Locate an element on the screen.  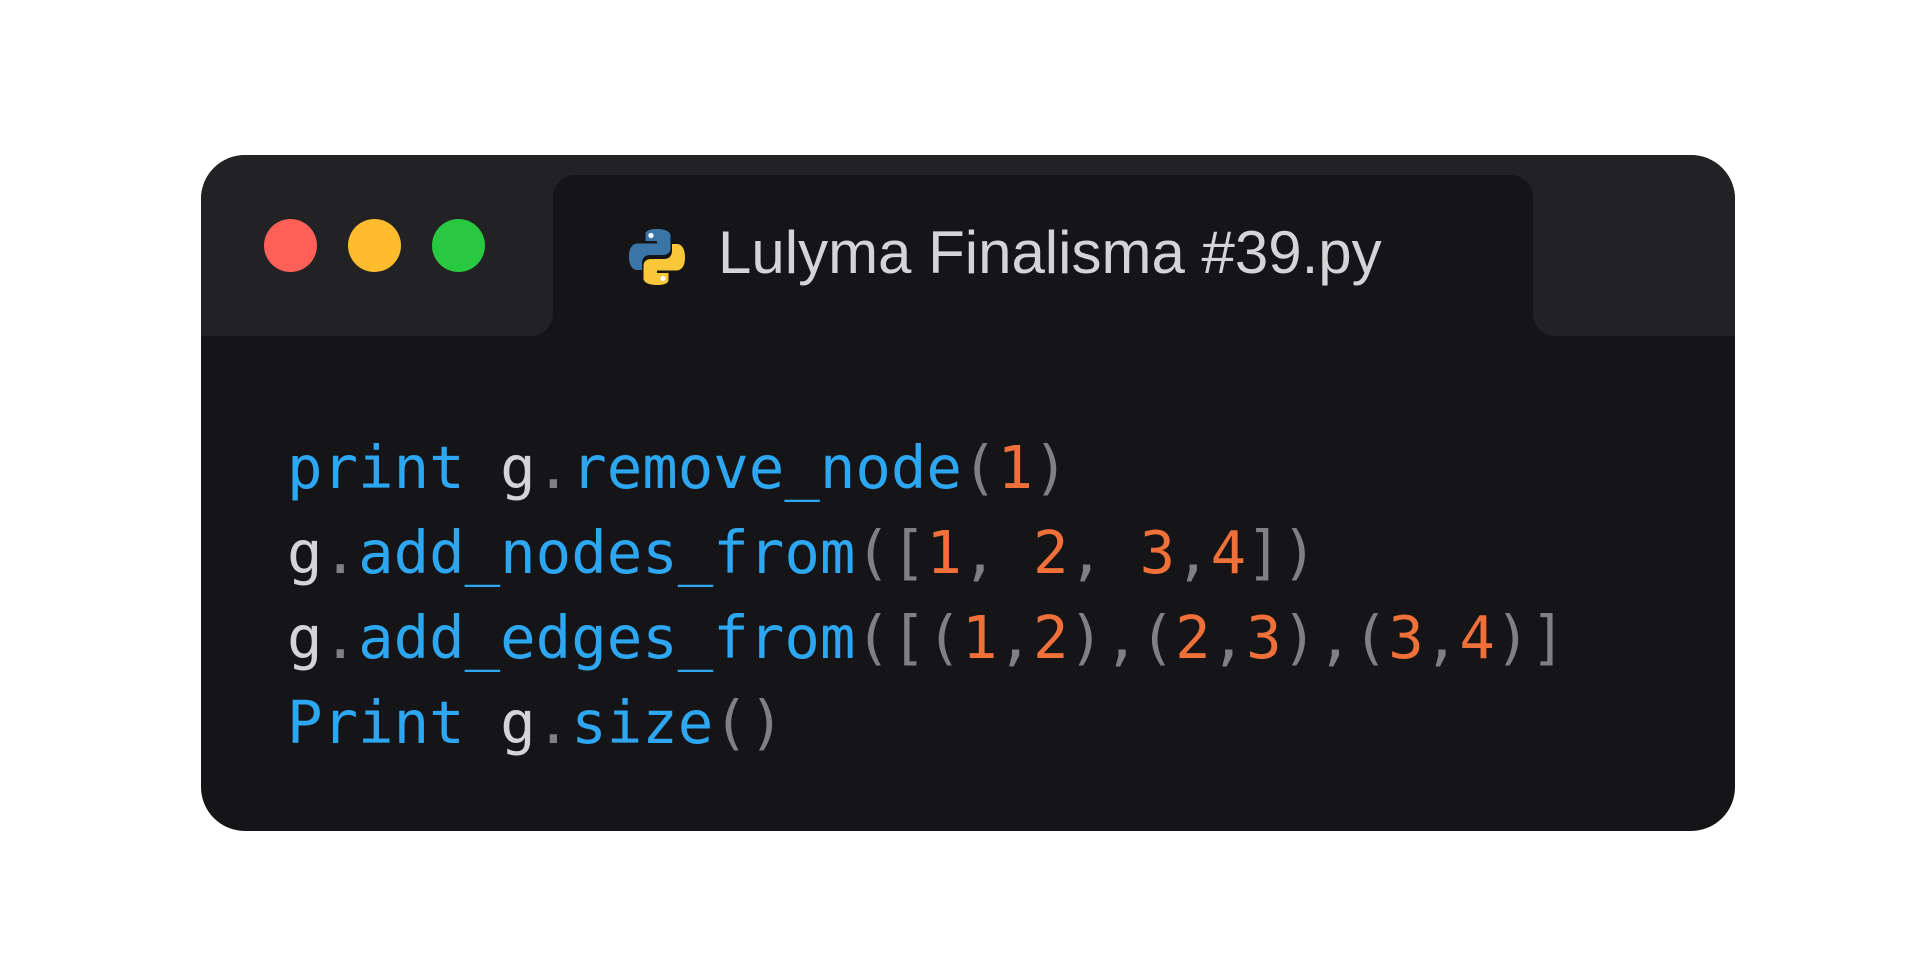
code-line: print g.remove_node(1) is located at coordinates (926, 467).